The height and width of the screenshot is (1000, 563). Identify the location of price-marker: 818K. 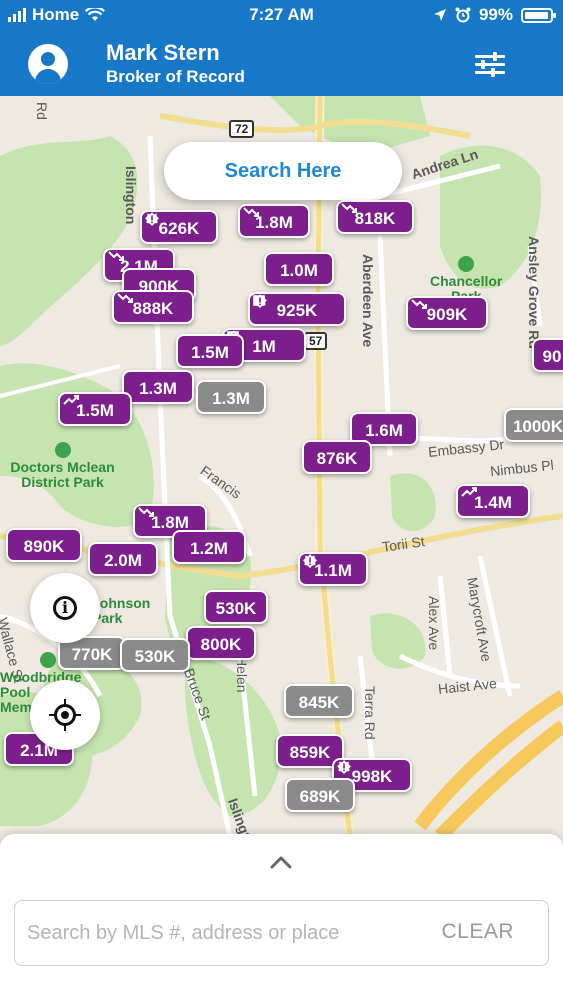
(375, 217).